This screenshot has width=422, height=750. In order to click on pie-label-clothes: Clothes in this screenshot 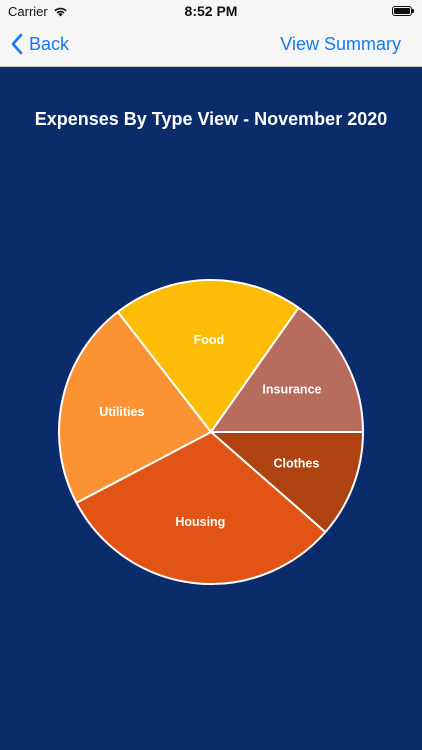, I will do `click(296, 463)`.